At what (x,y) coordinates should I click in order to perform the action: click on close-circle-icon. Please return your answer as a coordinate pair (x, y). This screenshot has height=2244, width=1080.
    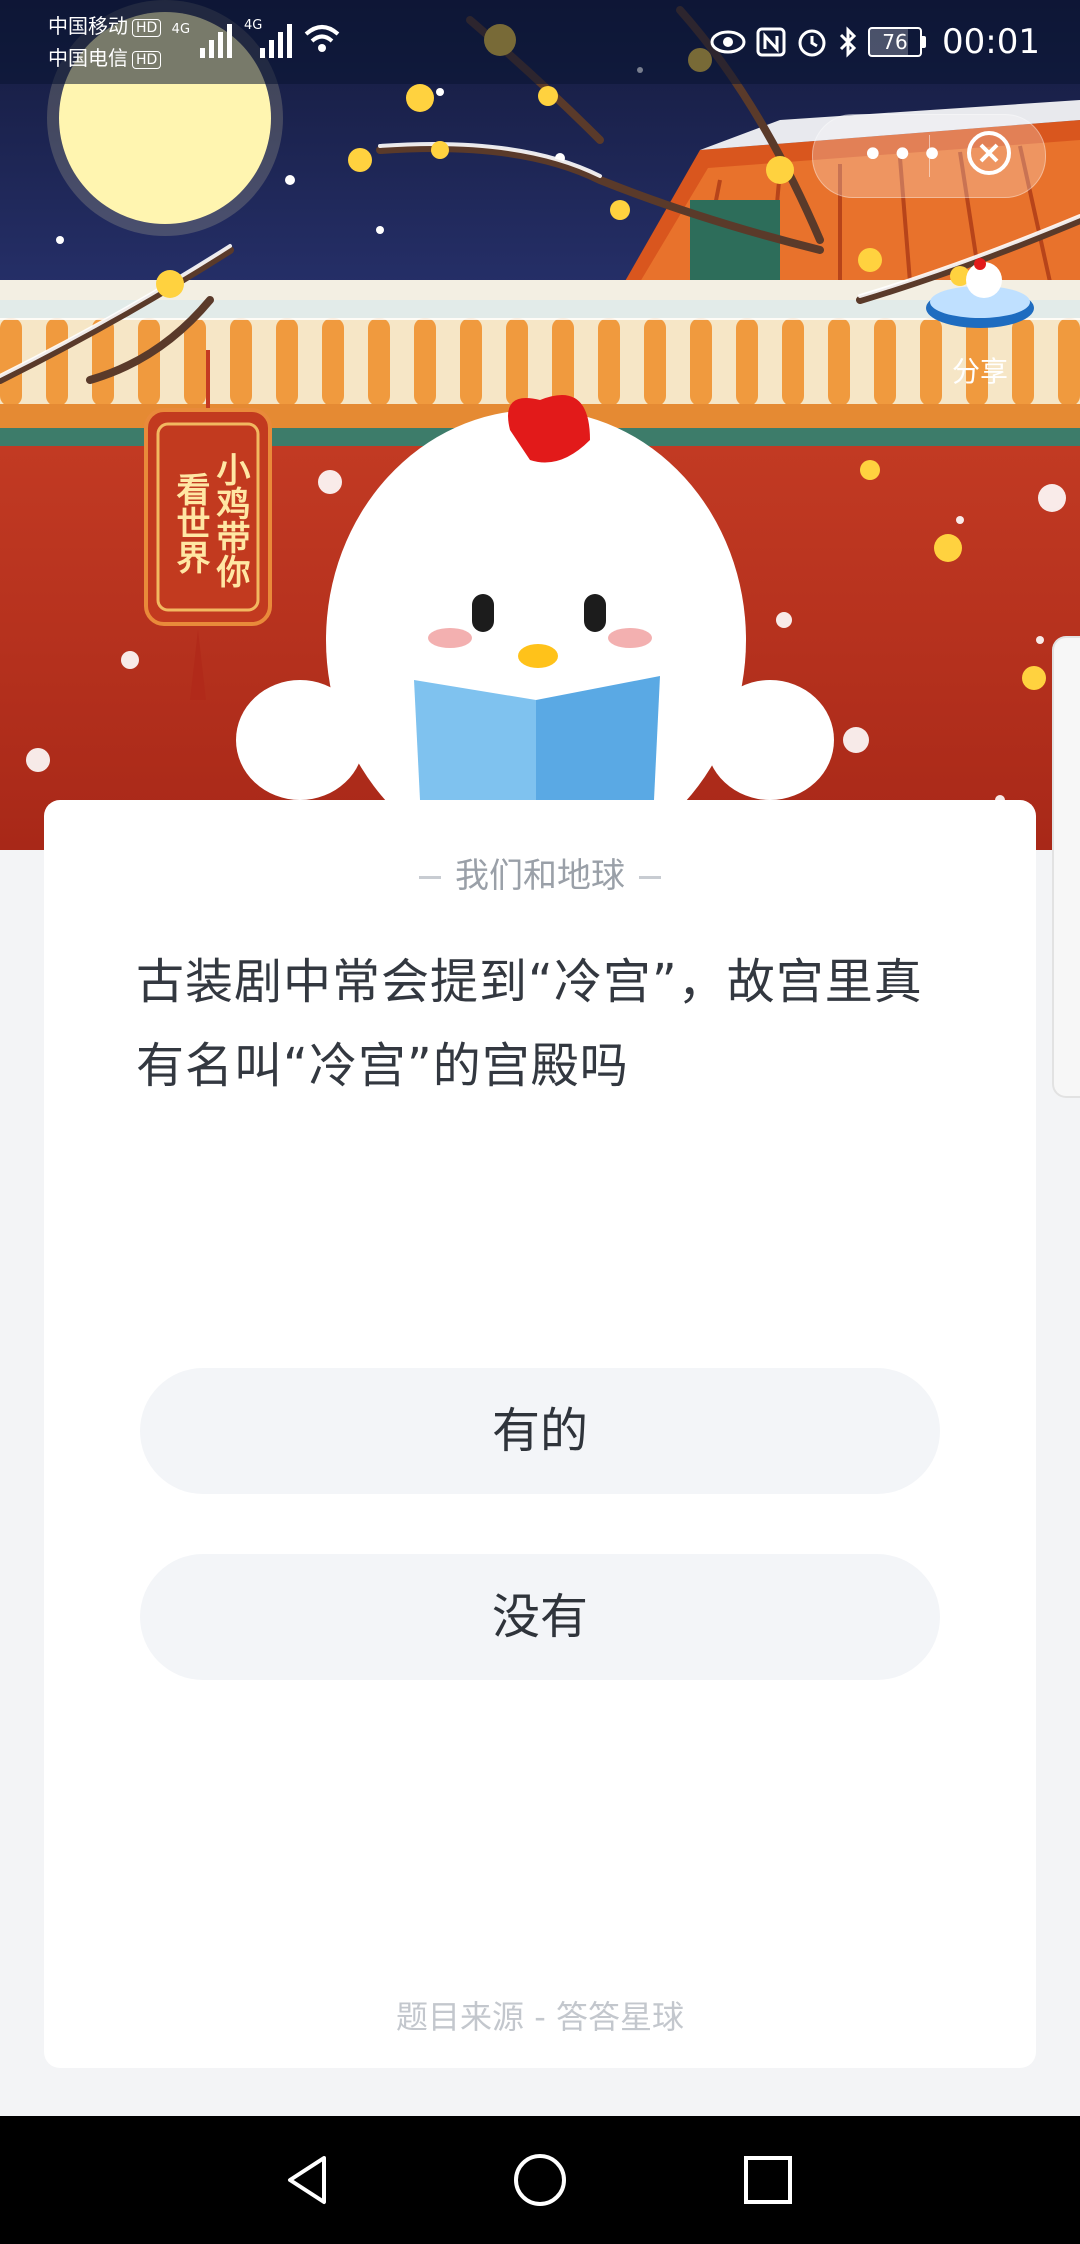
    Looking at the image, I should click on (989, 153).